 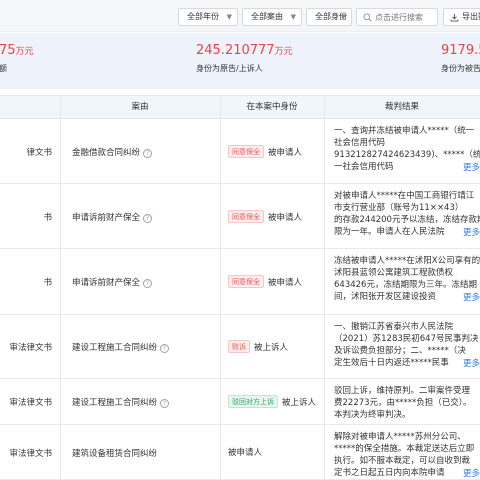 I want to click on column-header-result: 裁判结果, so click(x=401, y=107).